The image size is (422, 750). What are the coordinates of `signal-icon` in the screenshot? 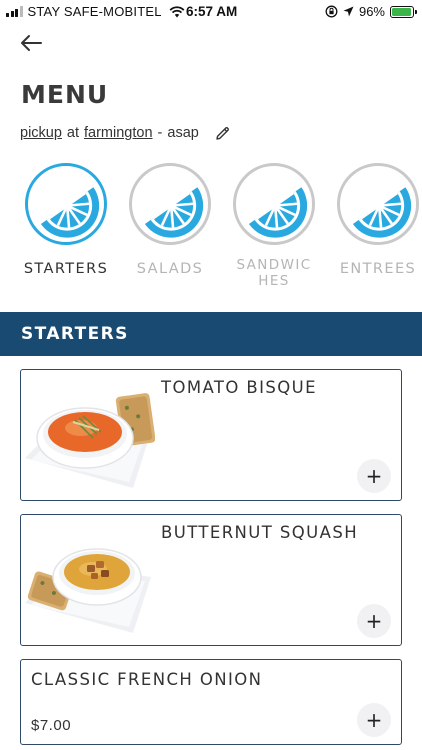 It's located at (14, 11).